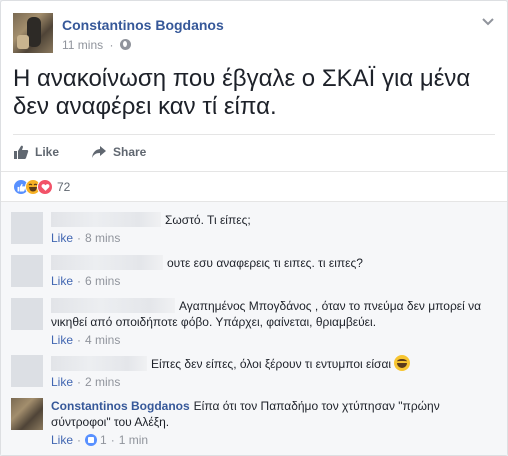  I want to click on like-count-icon, so click(91, 440).